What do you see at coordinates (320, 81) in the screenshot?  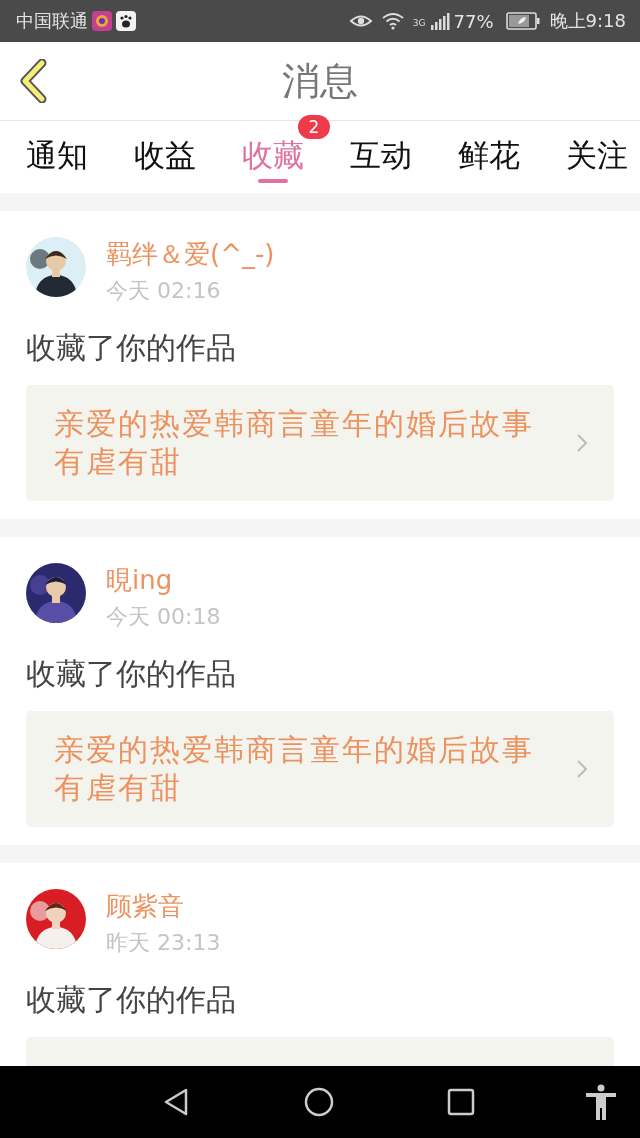 I see `page-title: 消息` at bounding box center [320, 81].